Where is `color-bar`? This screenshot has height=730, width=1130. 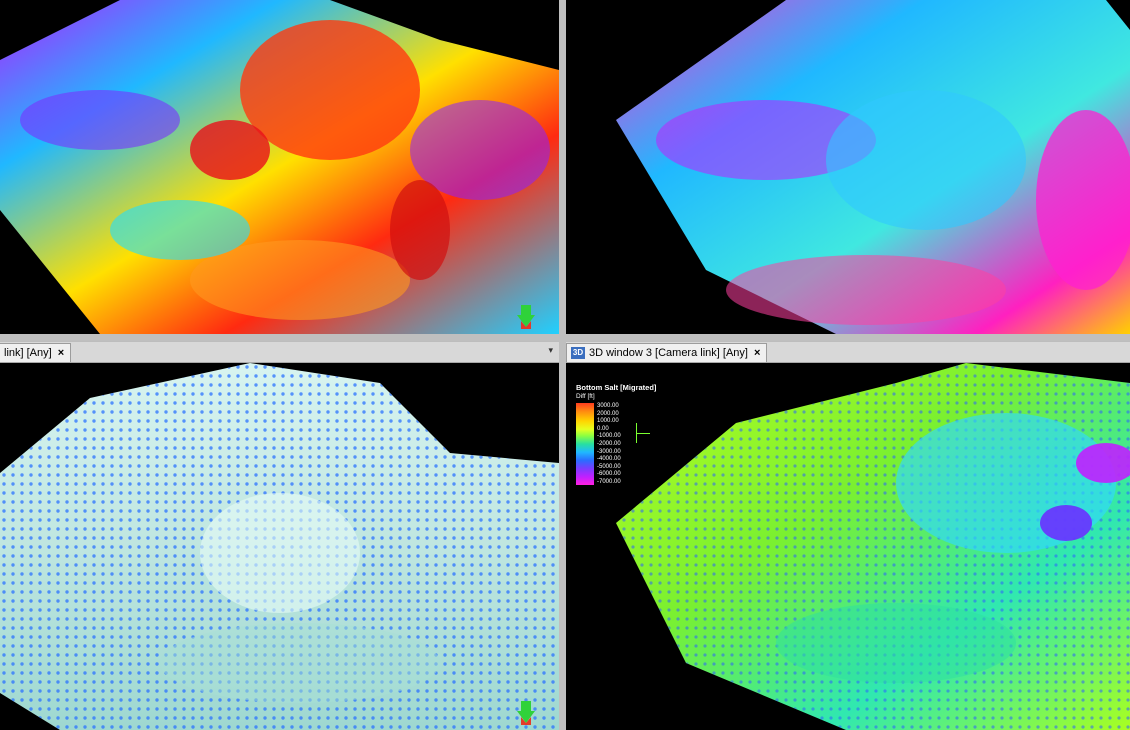 color-bar is located at coordinates (585, 444).